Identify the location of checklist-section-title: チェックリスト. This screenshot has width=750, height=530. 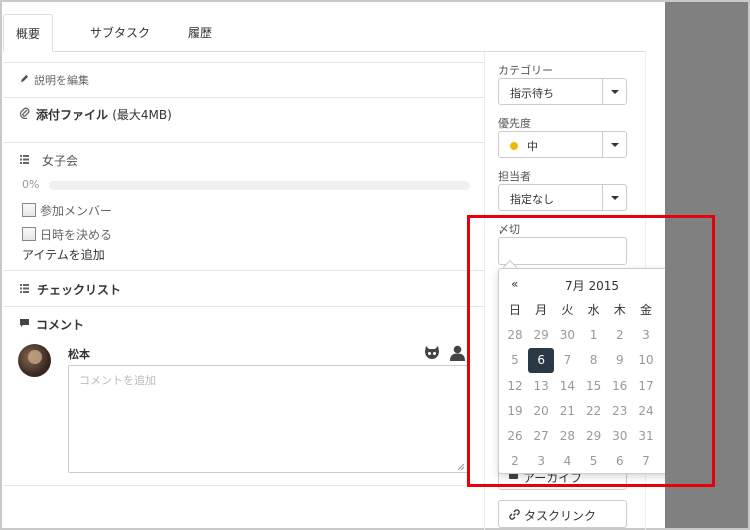
(79, 290).